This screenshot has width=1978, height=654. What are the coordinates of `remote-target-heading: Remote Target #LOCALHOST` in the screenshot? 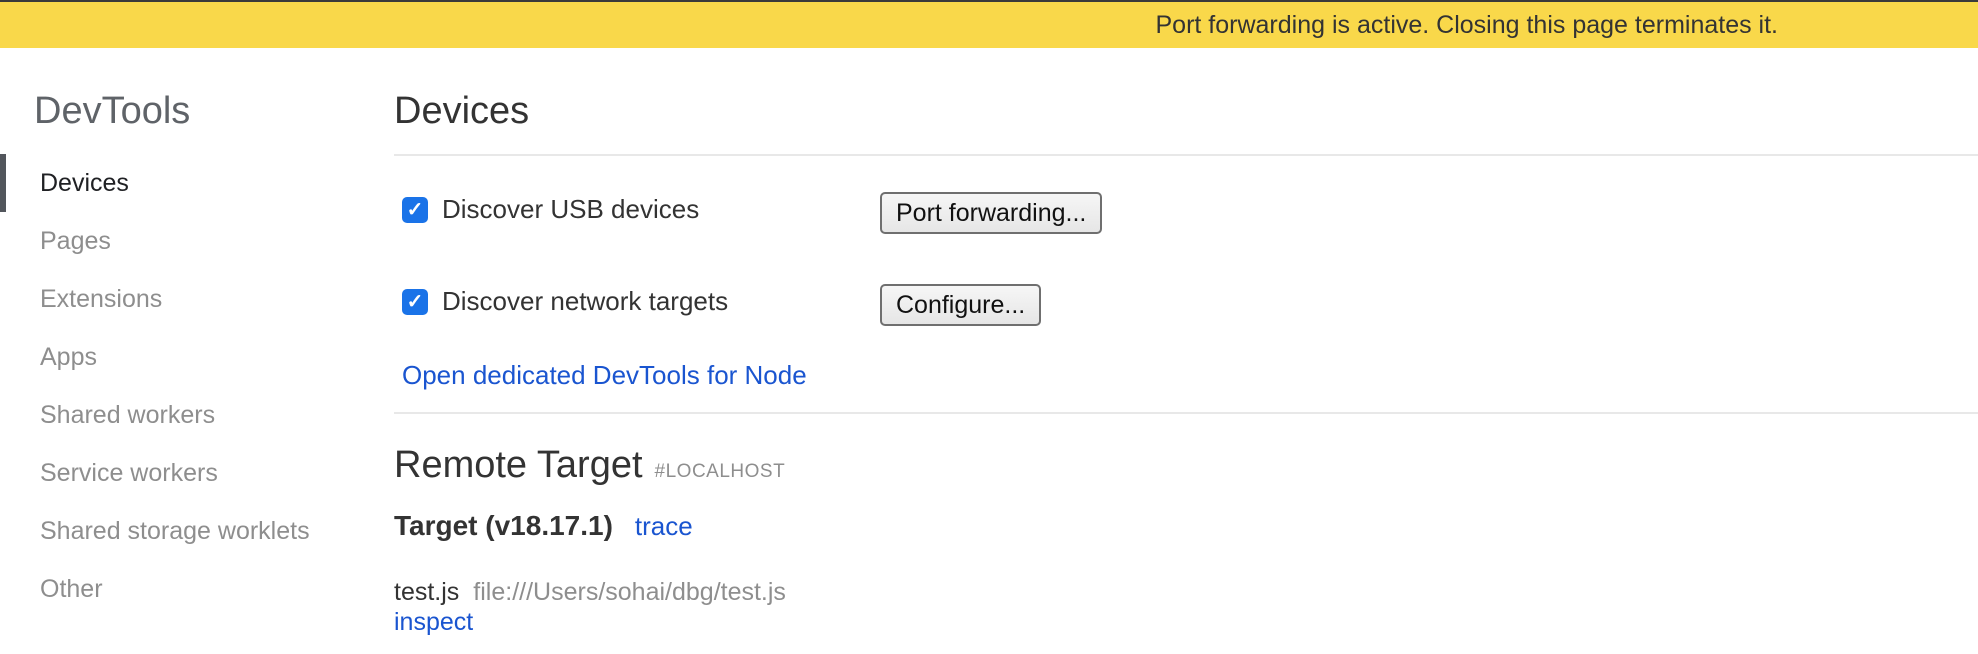 It's located at (589, 465).